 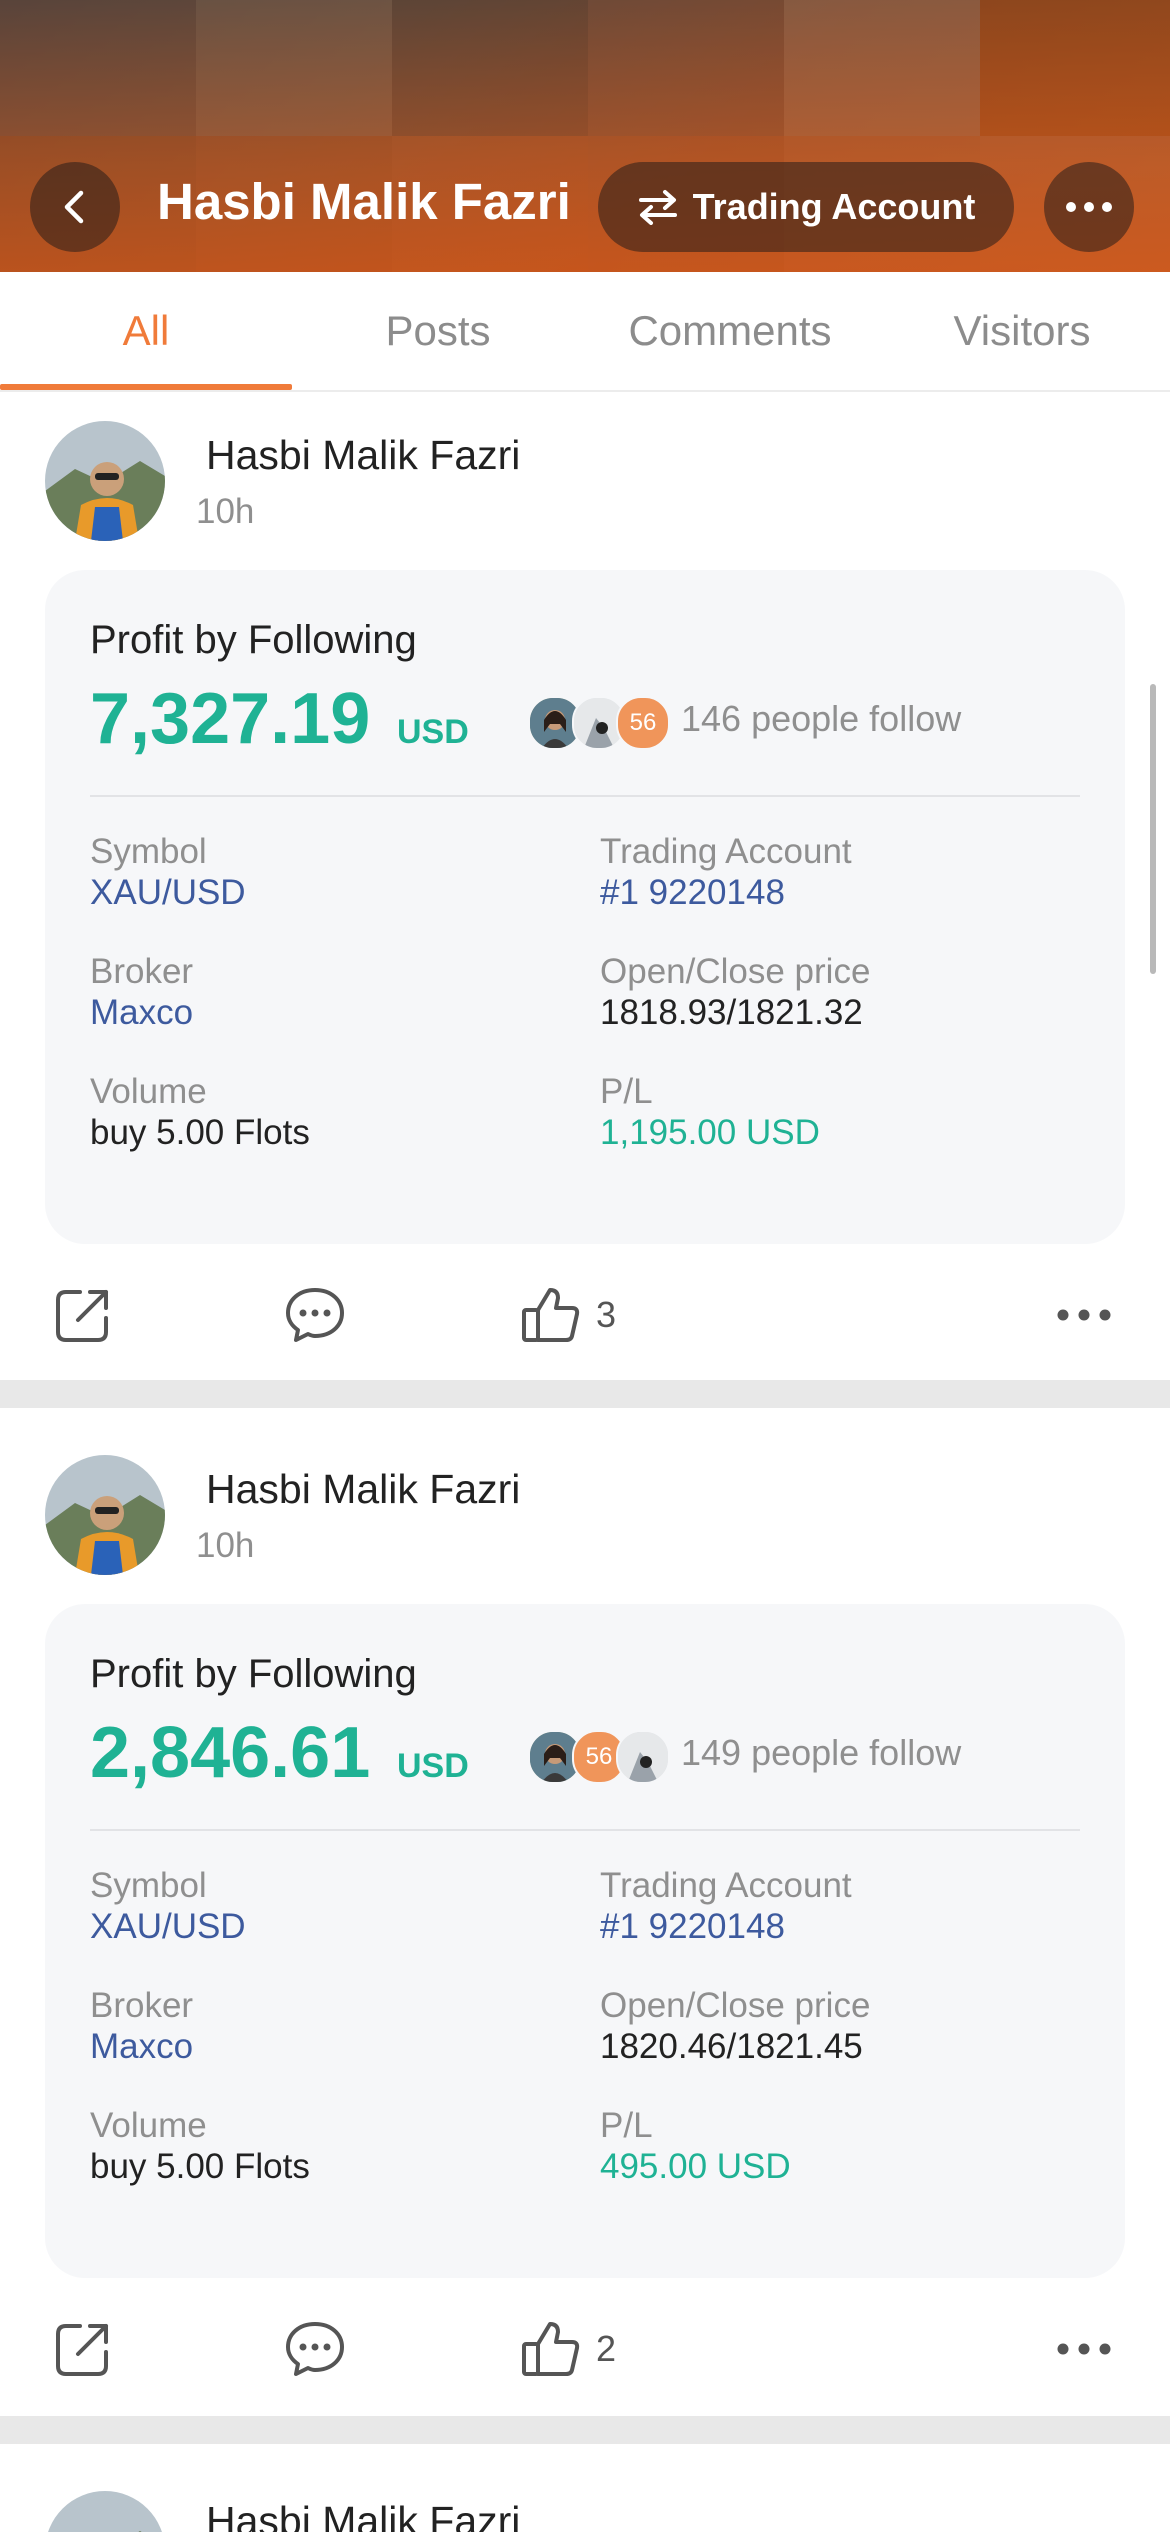 I want to click on chevron-left-icon, so click(x=74, y=207).